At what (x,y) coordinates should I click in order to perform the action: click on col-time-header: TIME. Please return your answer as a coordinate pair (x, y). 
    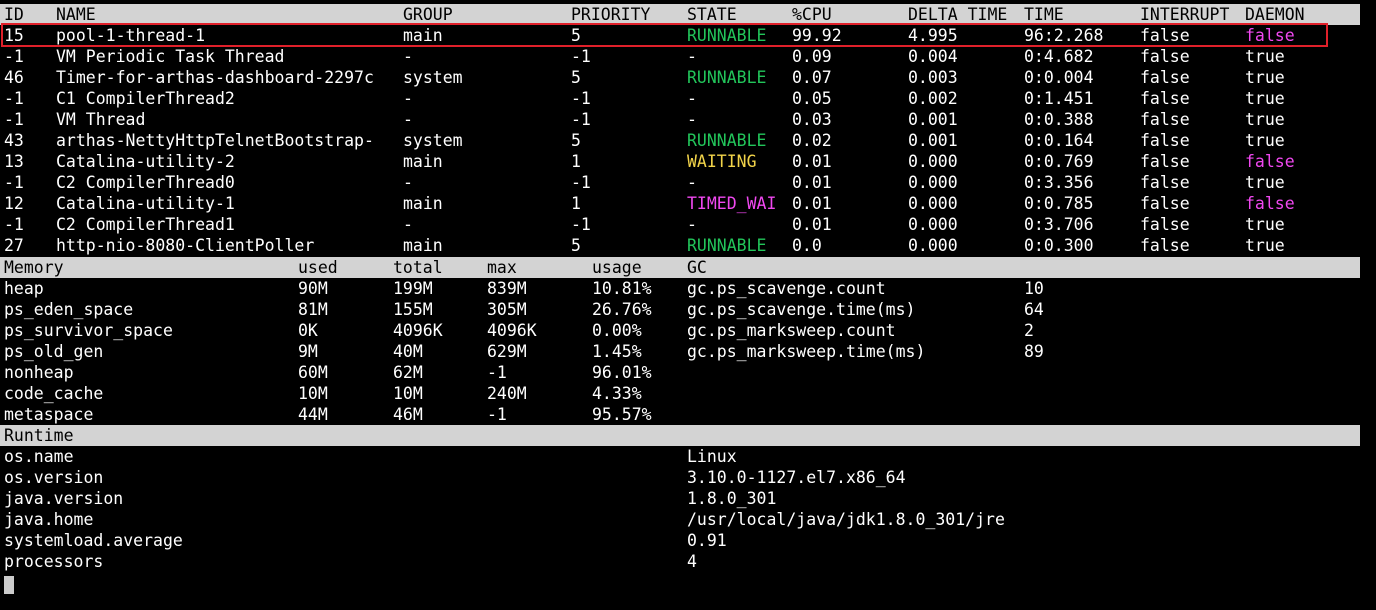
    Looking at the image, I should click on (1044, 14).